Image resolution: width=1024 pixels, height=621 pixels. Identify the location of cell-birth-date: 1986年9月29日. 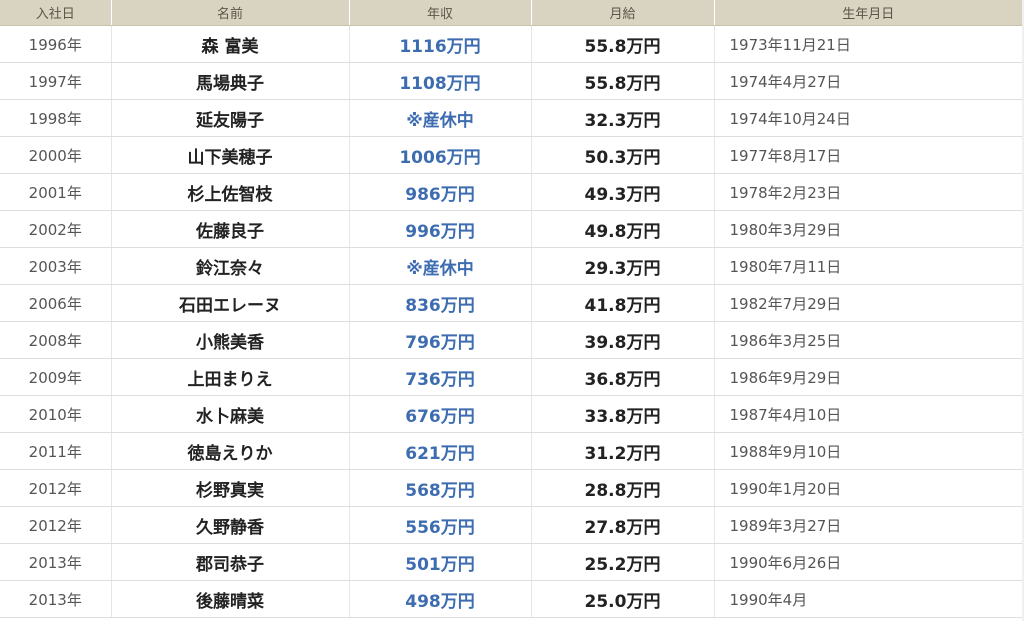
(868, 377).